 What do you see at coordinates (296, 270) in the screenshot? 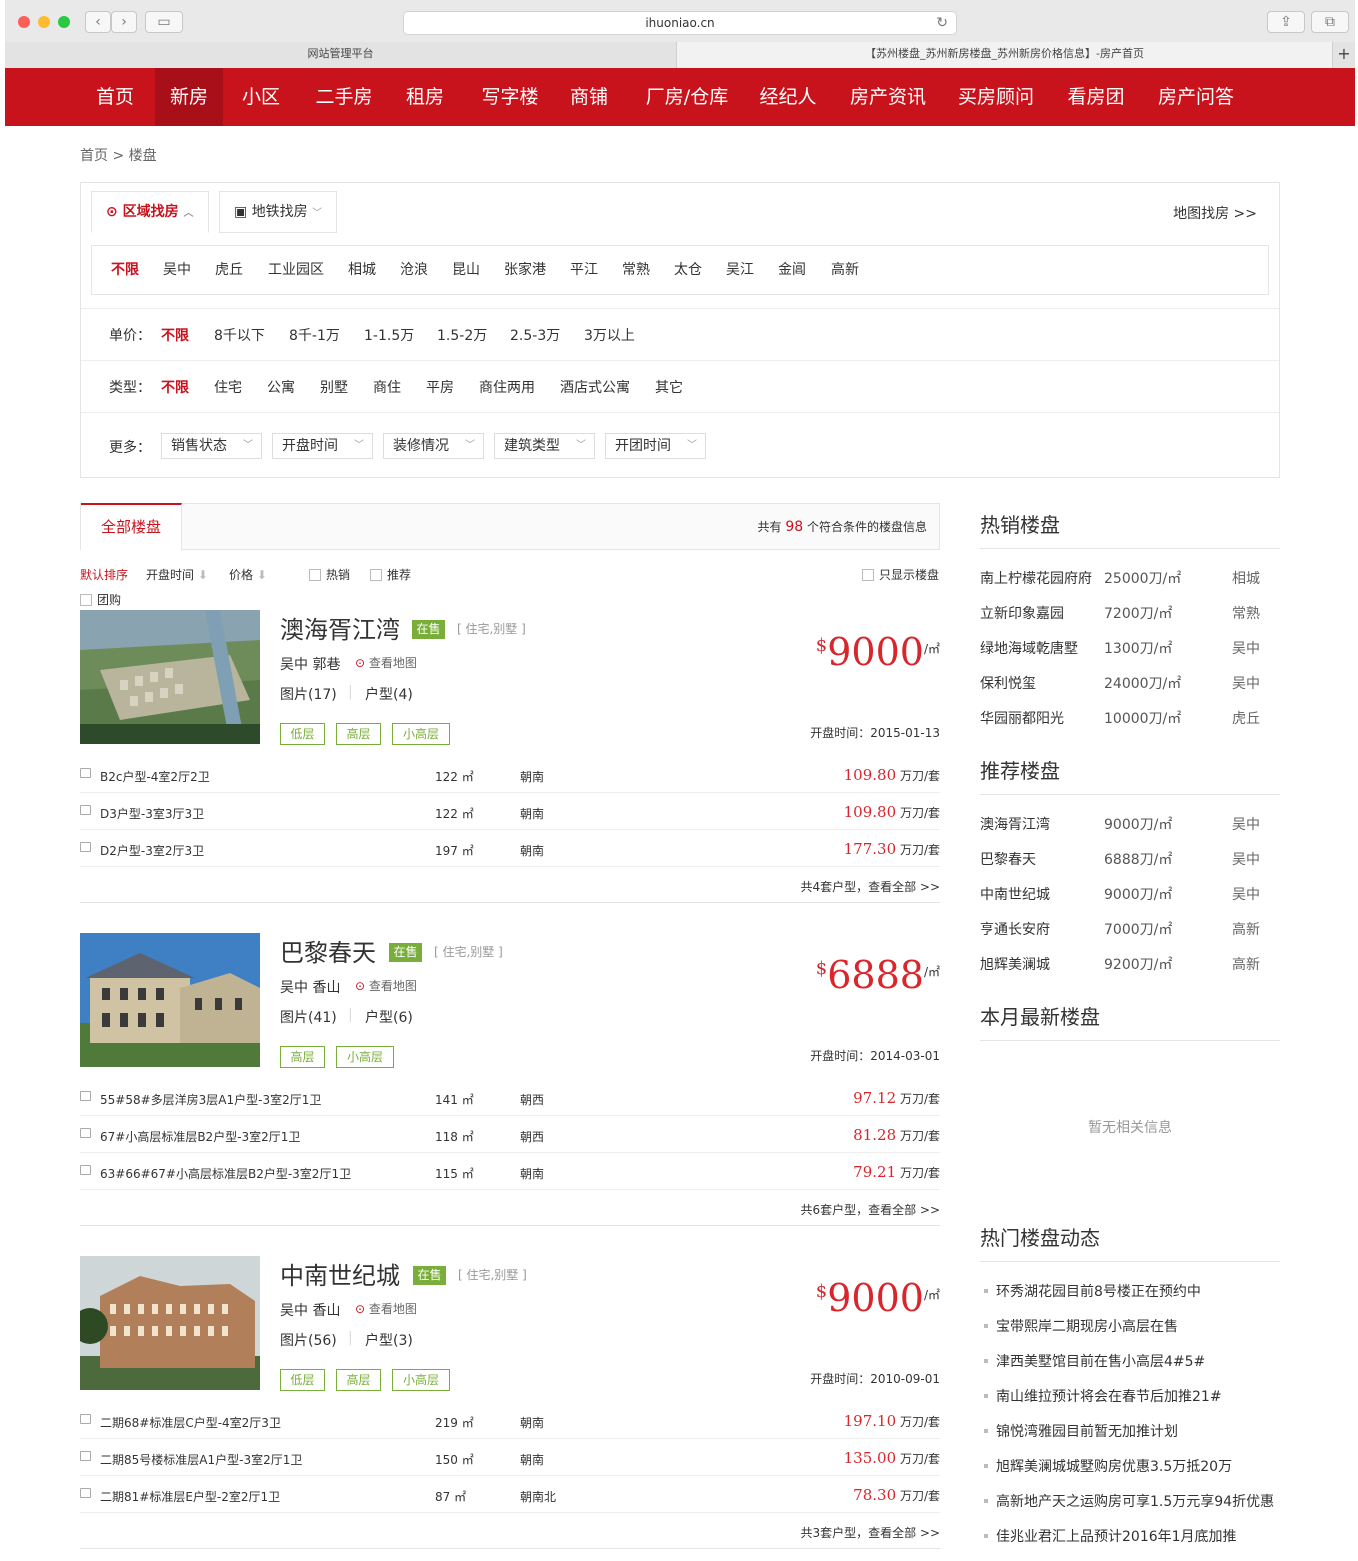
I see `region-option: 工业园区` at bounding box center [296, 270].